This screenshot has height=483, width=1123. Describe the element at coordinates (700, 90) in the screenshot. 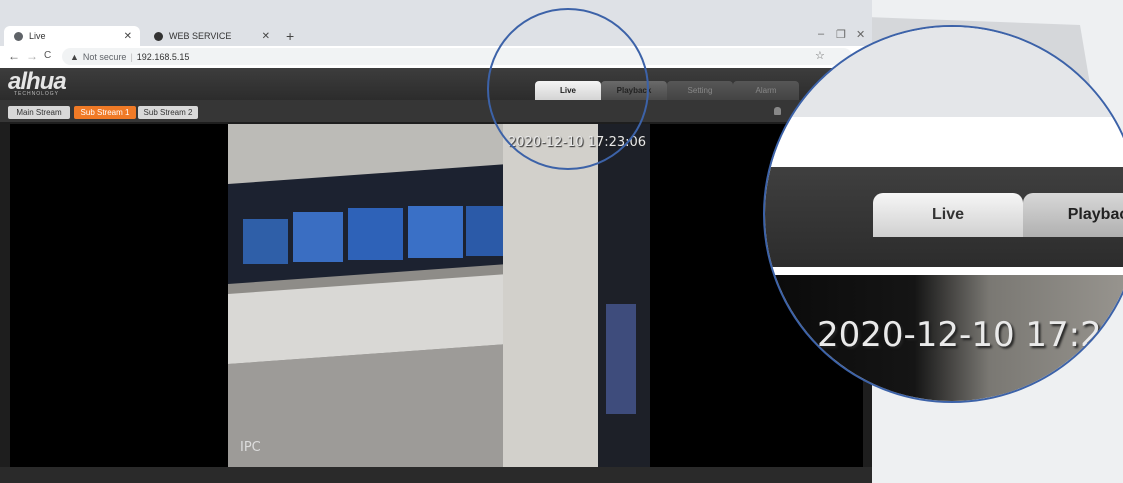

I see `tab-setting: Setting` at that location.